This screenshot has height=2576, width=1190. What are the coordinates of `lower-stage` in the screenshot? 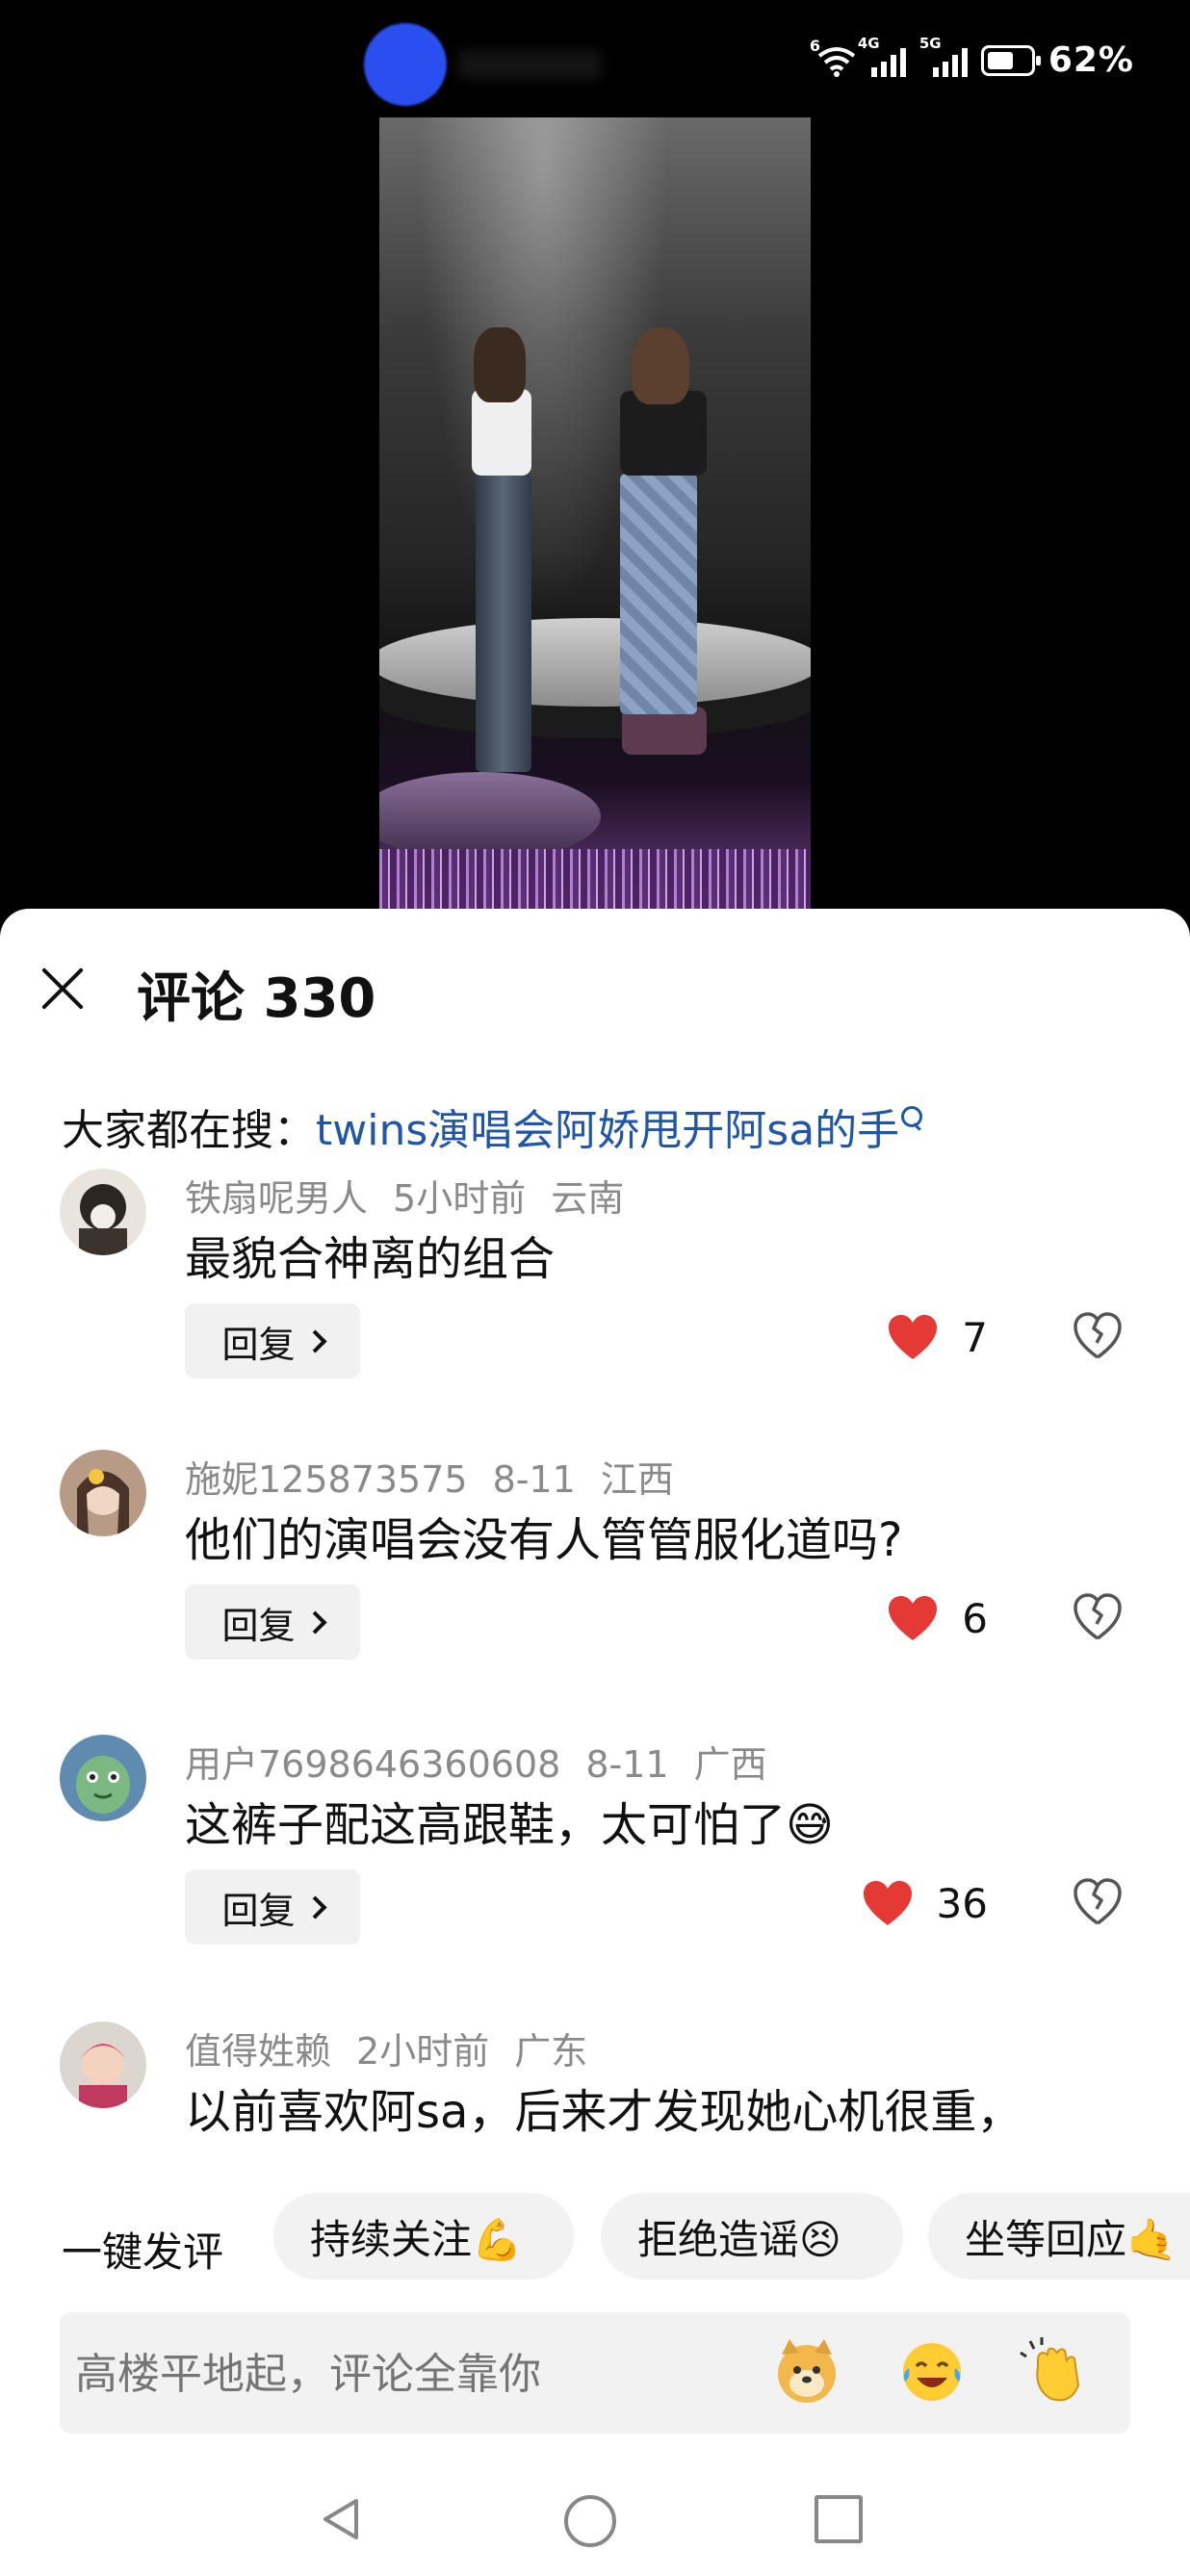 It's located at (490, 816).